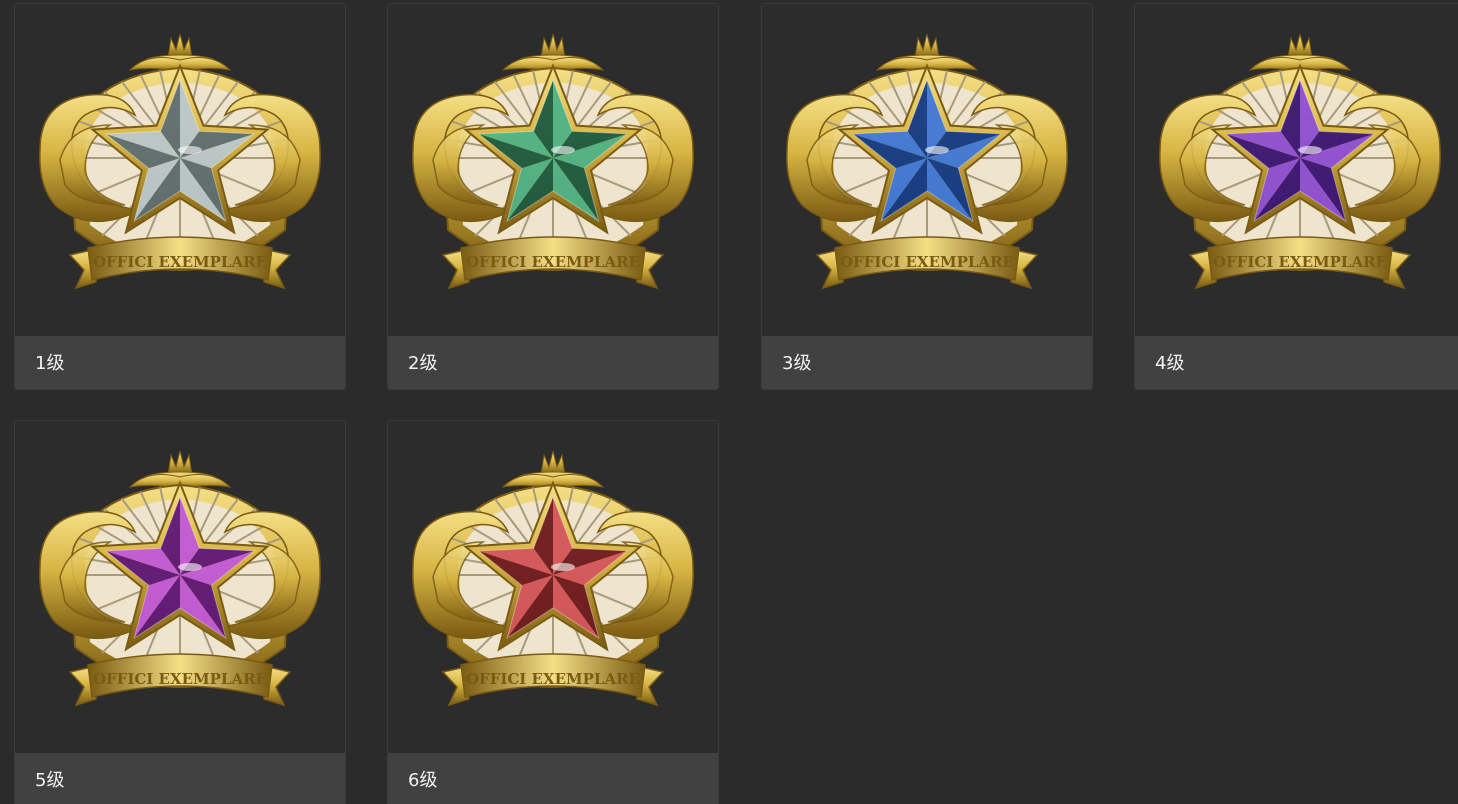 This screenshot has height=804, width=1458. I want to click on silver-star-badge-icon: OFFICI EXEMPLARE, so click(180, 161).